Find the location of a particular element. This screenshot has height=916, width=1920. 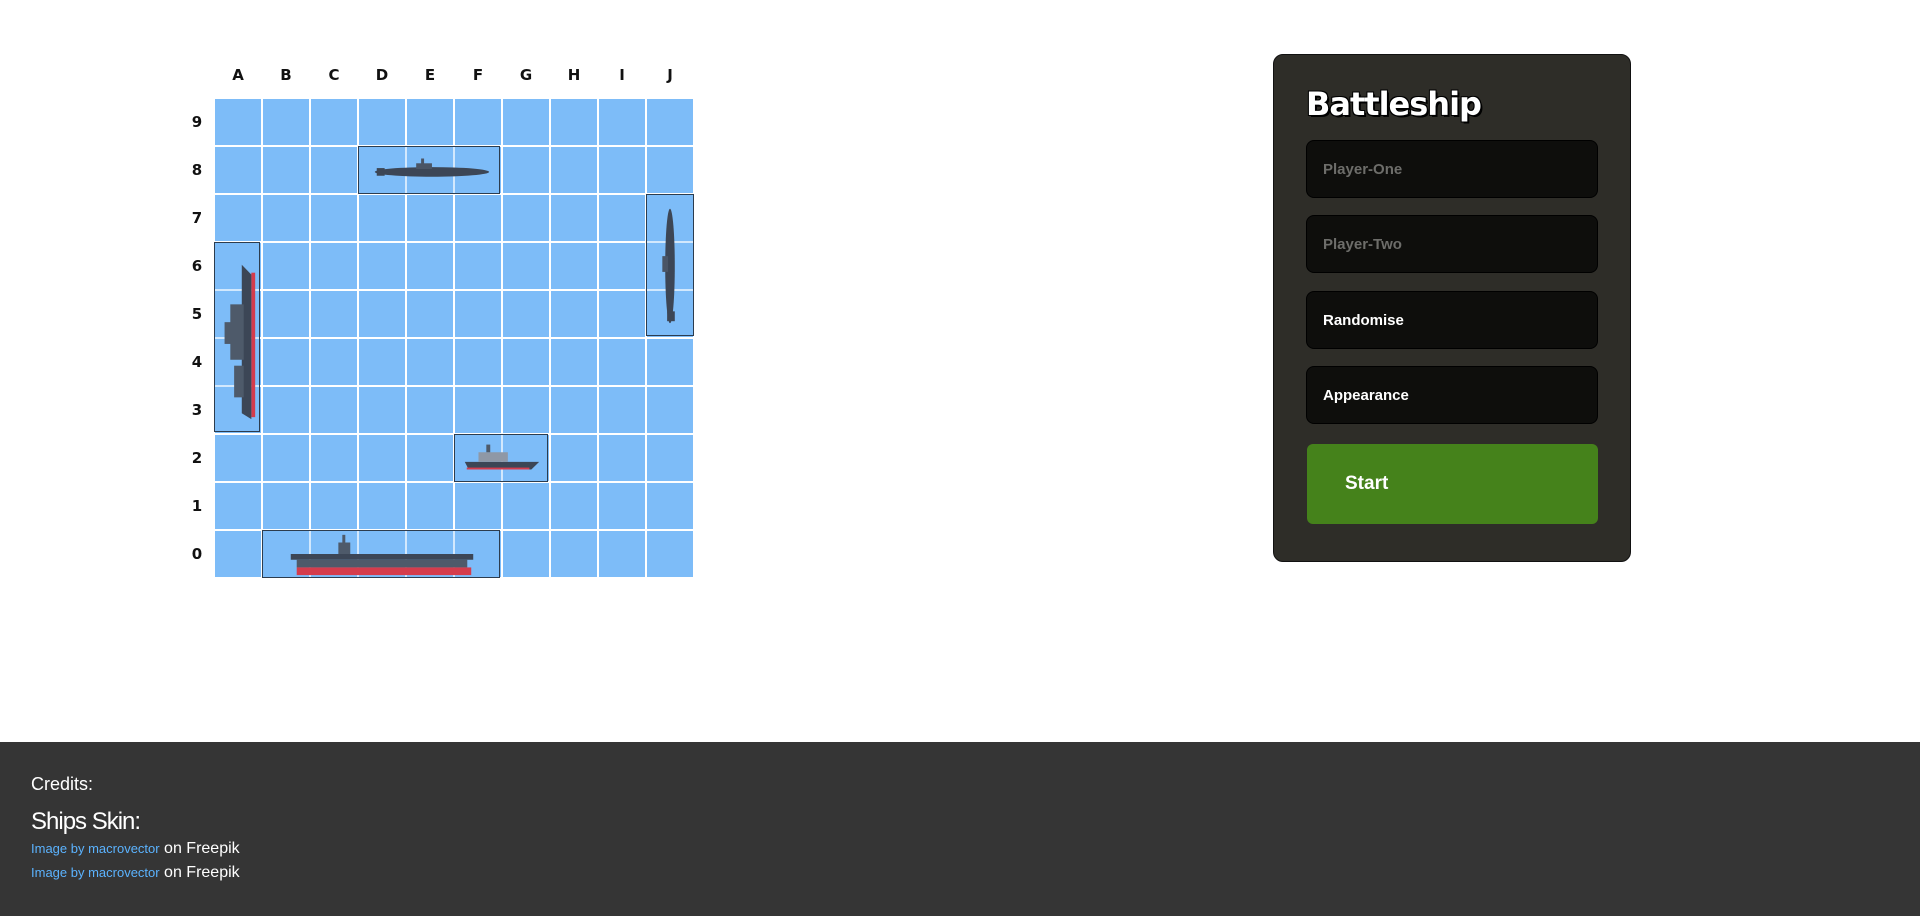

grid-cell-e4 is located at coordinates (430, 362).